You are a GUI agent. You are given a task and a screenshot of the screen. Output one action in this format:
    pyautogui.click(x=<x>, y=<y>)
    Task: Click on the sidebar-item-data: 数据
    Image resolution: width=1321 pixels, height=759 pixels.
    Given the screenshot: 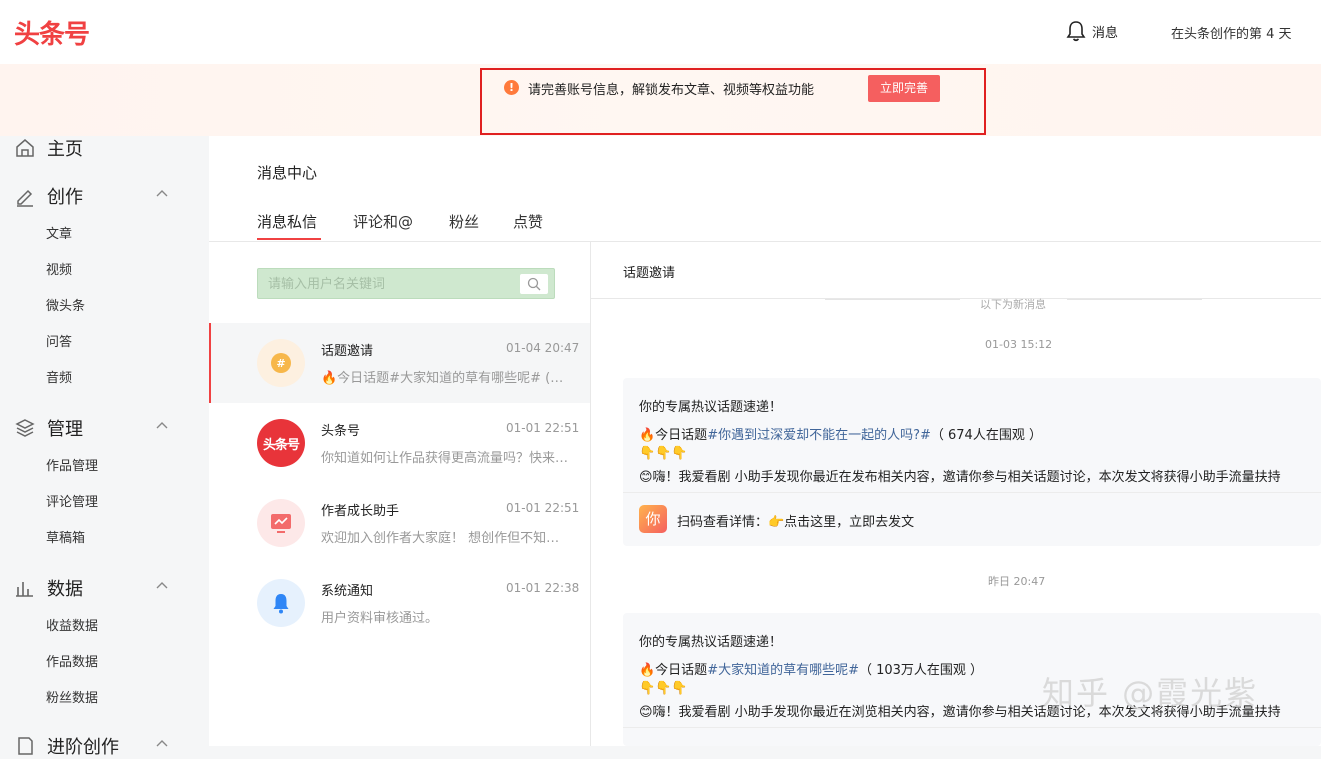 What is the action you would take?
    pyautogui.click(x=48, y=588)
    